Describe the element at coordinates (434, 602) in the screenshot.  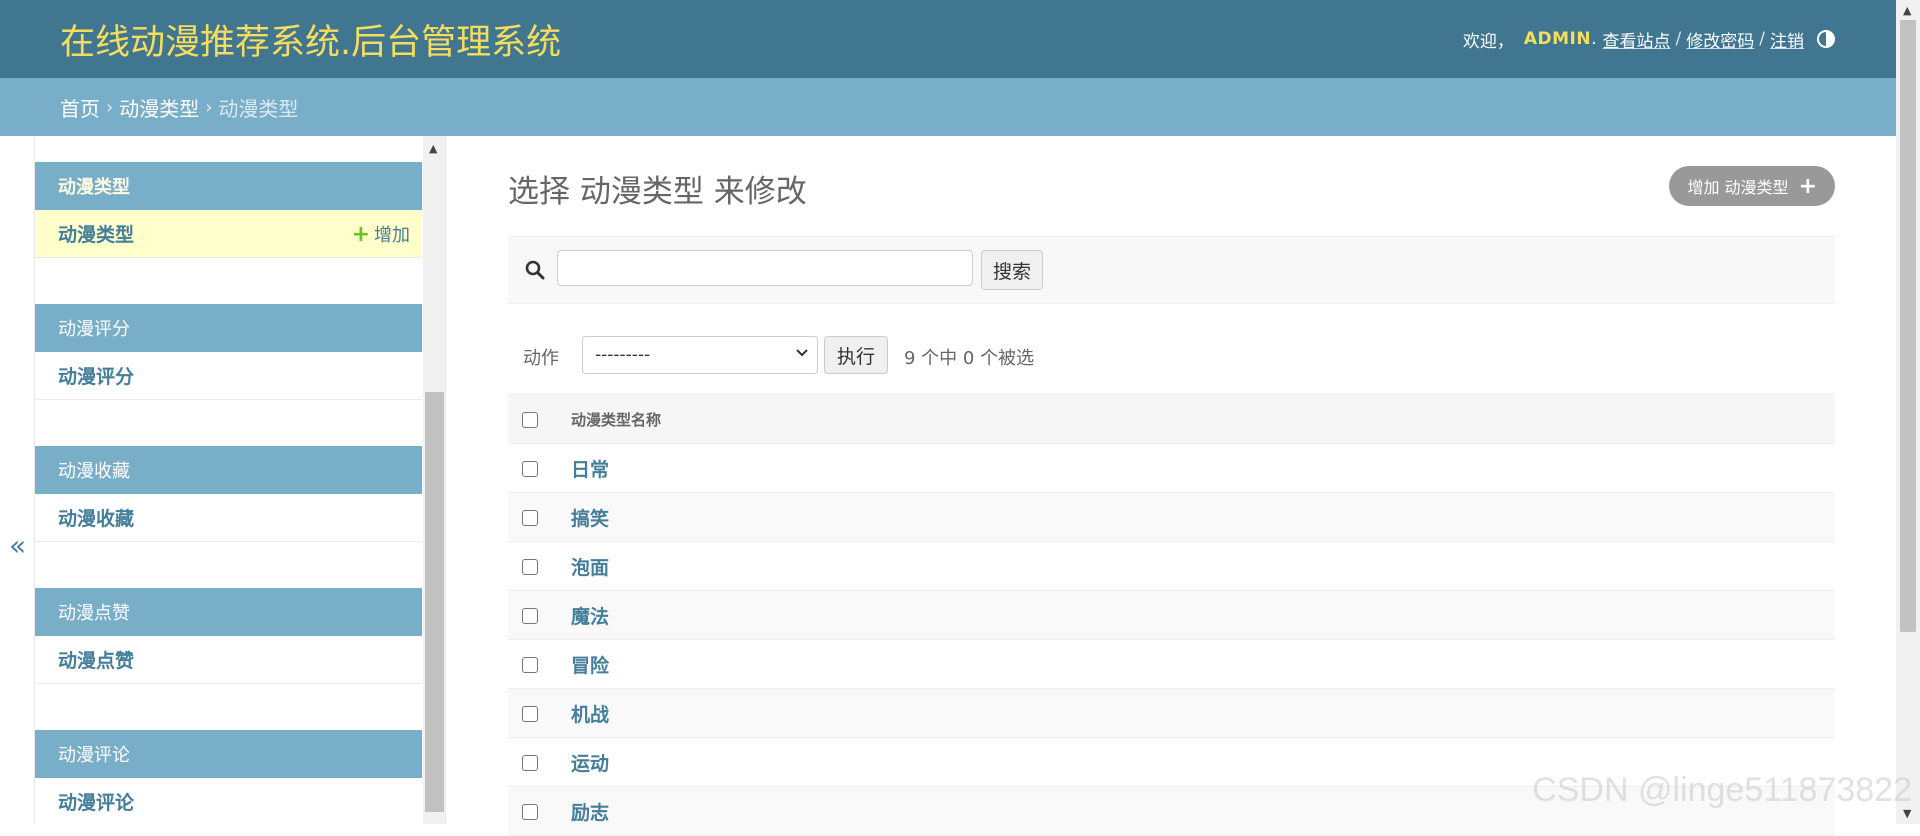
I see `sidebar-scrollbar-thumb` at that location.